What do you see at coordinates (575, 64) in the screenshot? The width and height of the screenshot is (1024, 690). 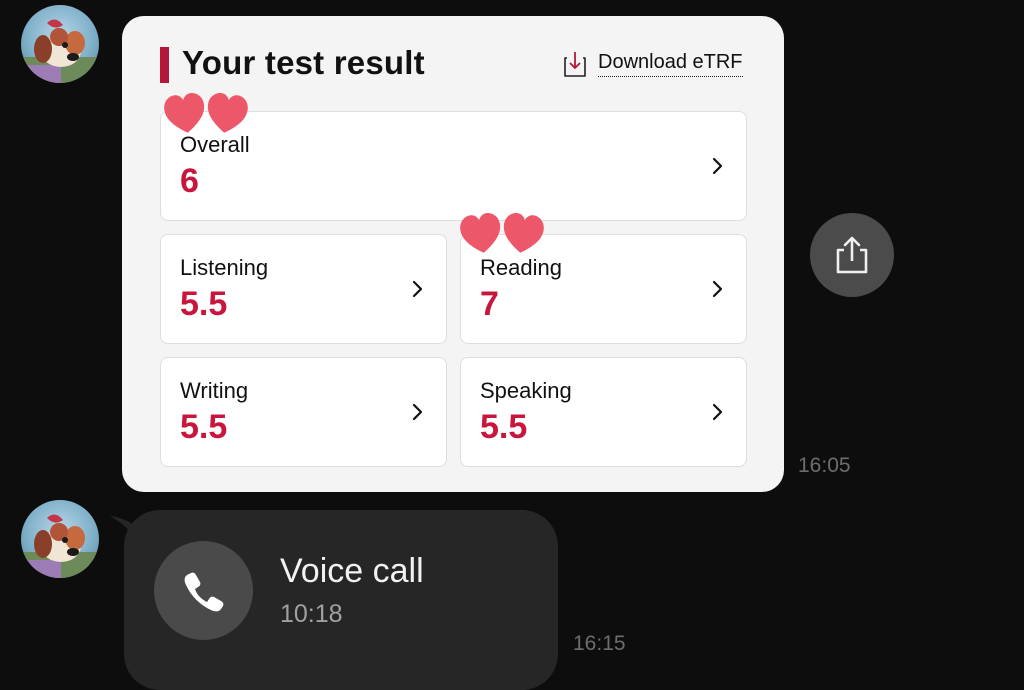 I see `download-icon` at bounding box center [575, 64].